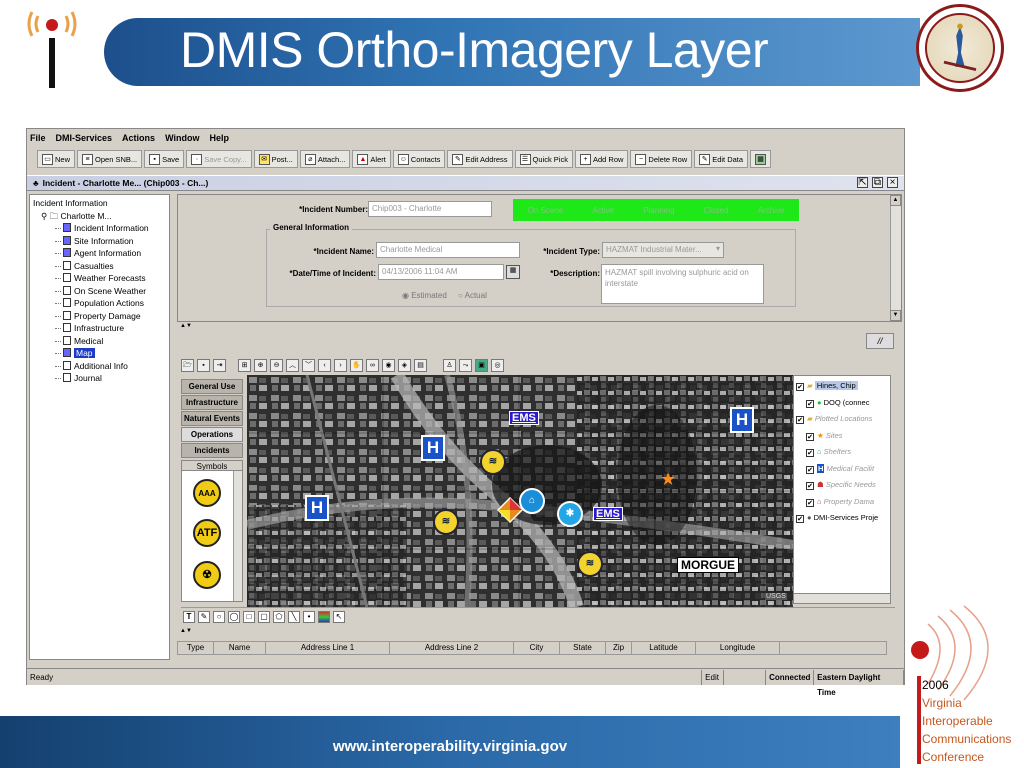 The height and width of the screenshot is (768, 1024). I want to click on layers-icon: ▤, so click(420, 365).